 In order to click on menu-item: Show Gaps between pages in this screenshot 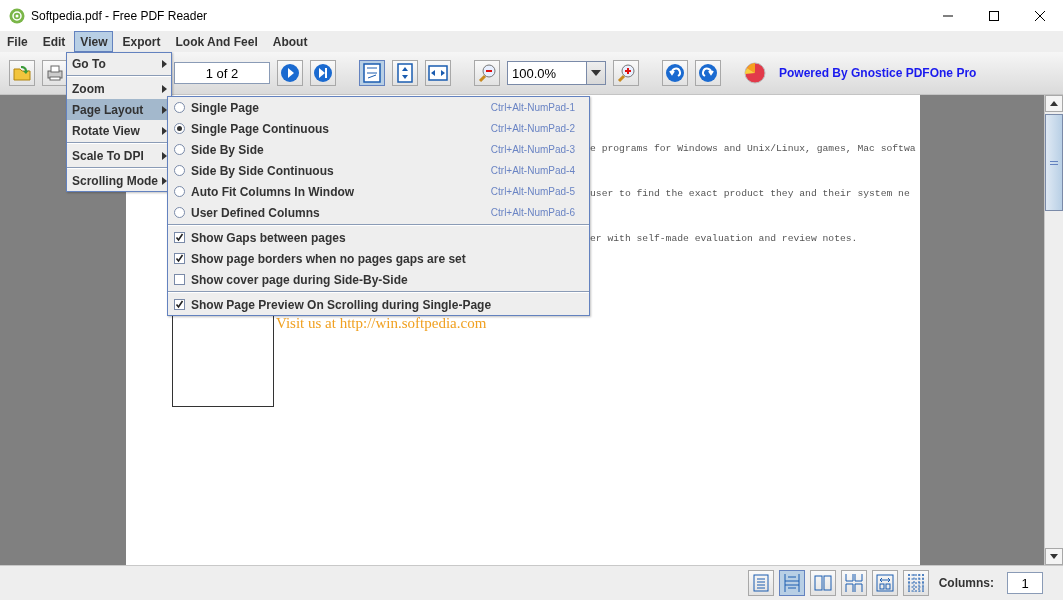, I will do `click(378, 237)`.